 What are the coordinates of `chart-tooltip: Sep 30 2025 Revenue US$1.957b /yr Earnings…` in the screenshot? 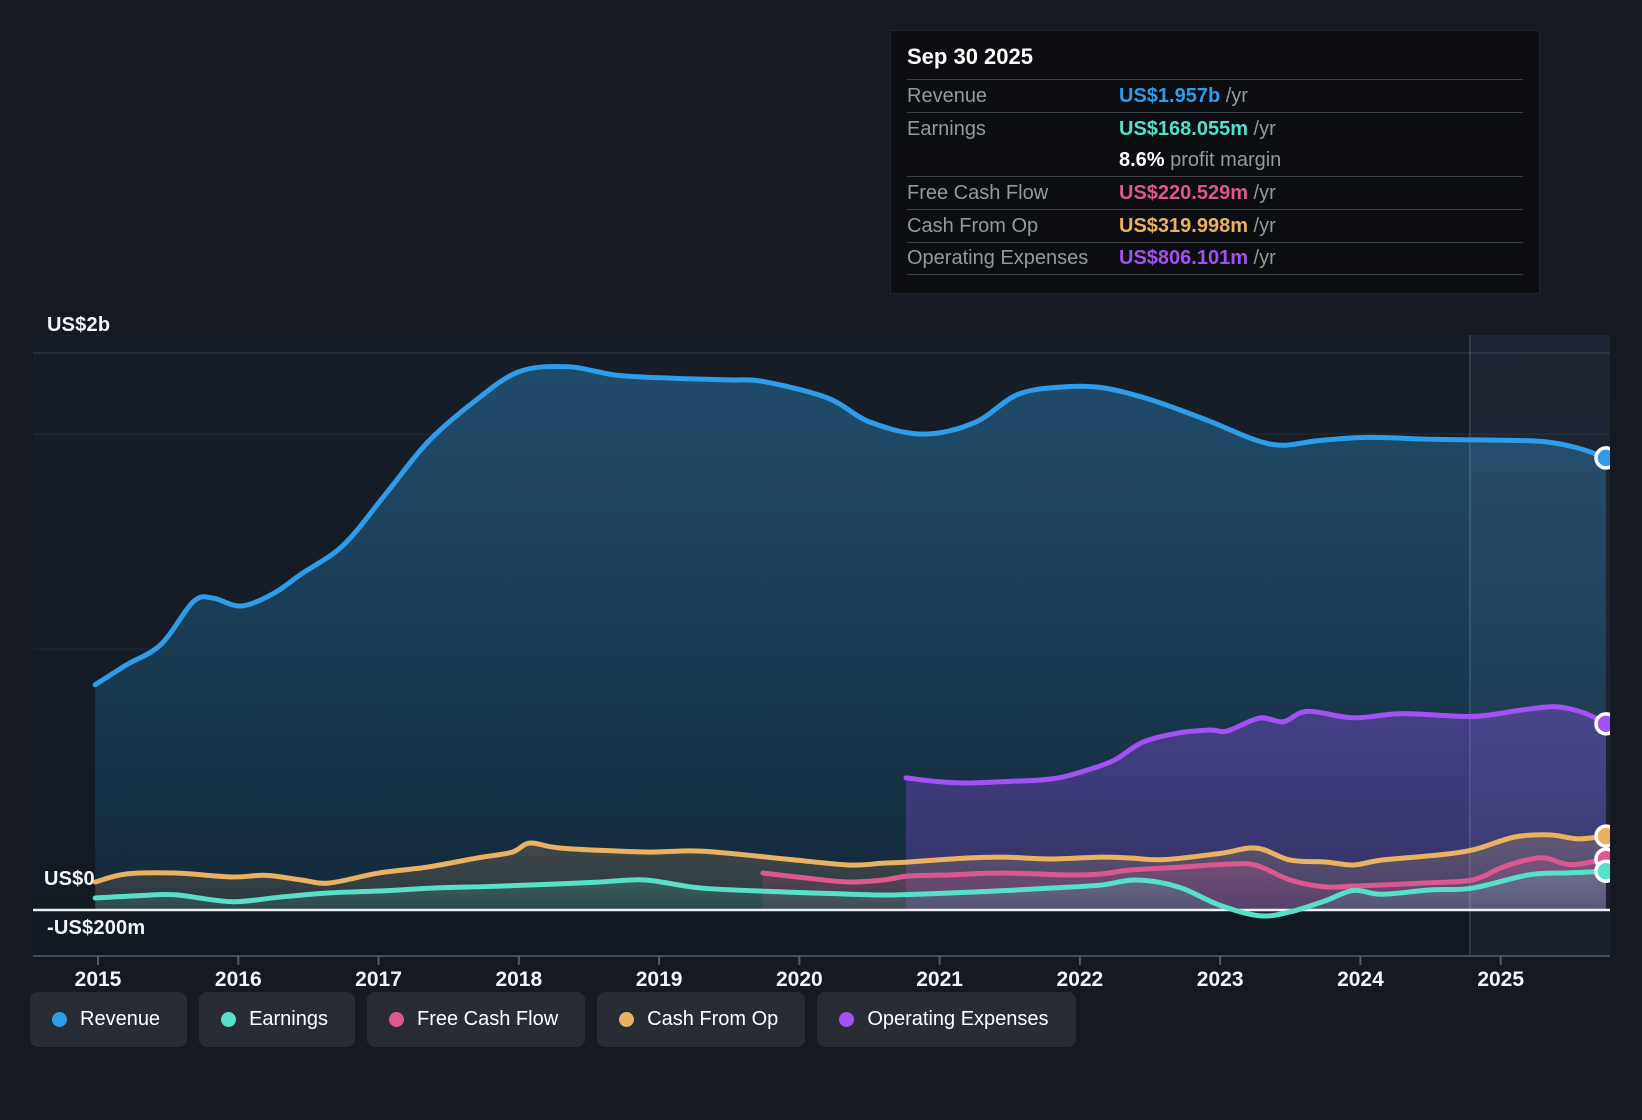 It's located at (1215, 162).